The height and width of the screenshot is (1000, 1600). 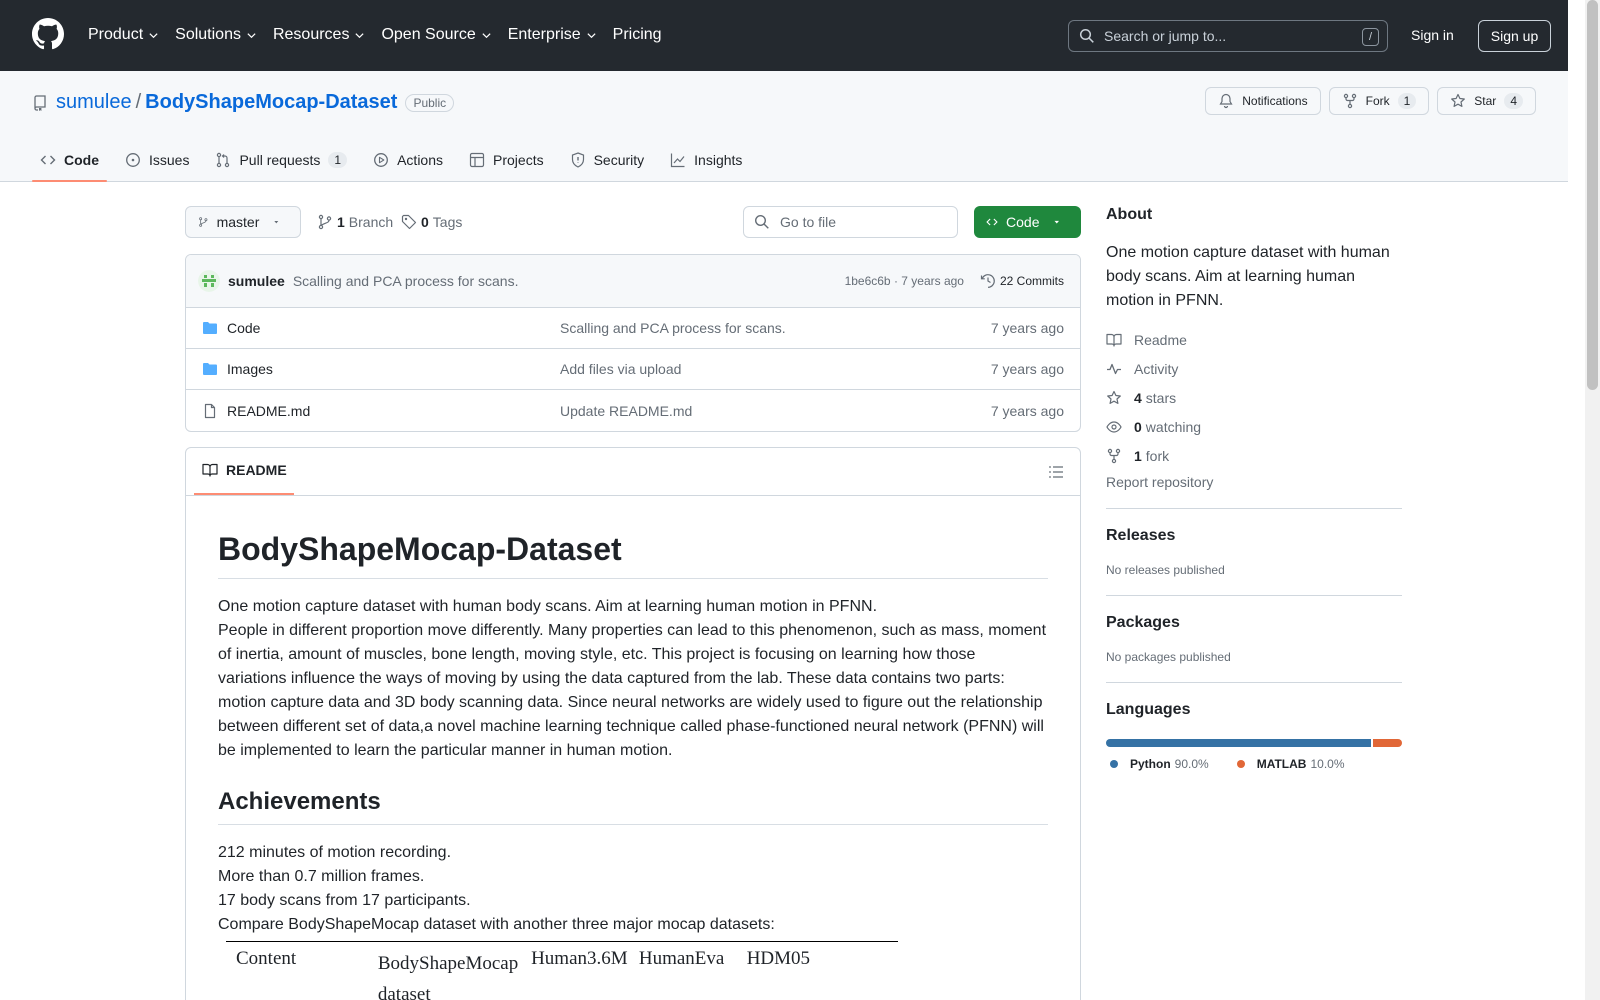 I want to click on file-commit-message: Scalling and PCA process for scans., so click(x=673, y=328).